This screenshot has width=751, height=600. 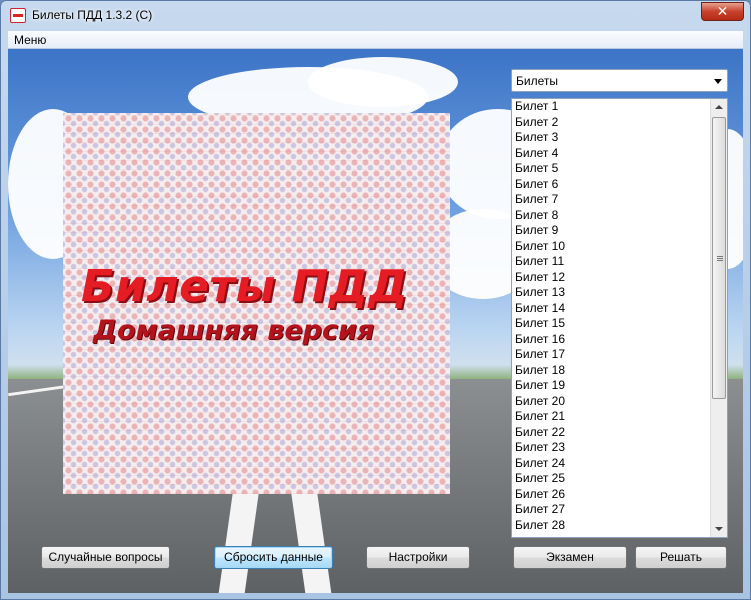 What do you see at coordinates (611, 495) in the screenshot?
I see `list-item: Билет 26` at bounding box center [611, 495].